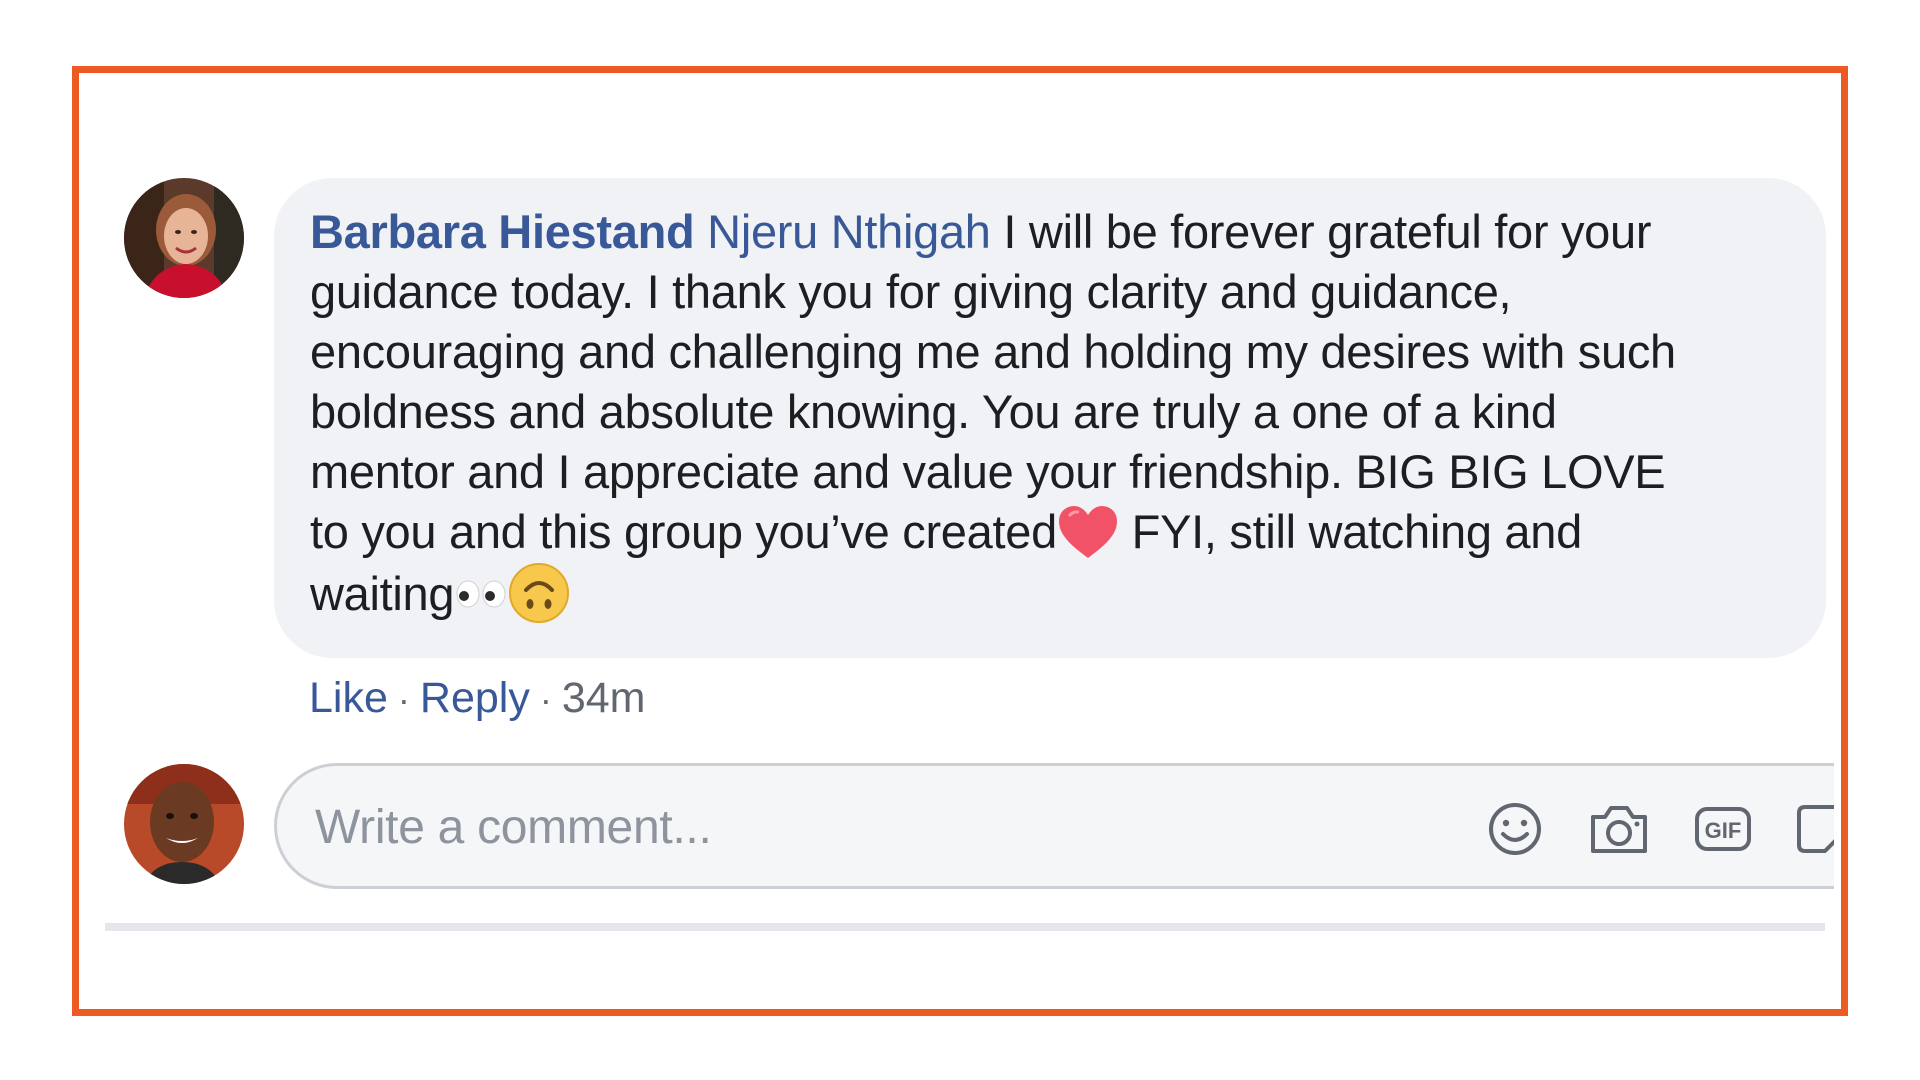 This screenshot has height=1080, width=1920. Describe the element at coordinates (1350, 531) in the screenshot. I see `comment-text: FYI, still watching and` at that location.